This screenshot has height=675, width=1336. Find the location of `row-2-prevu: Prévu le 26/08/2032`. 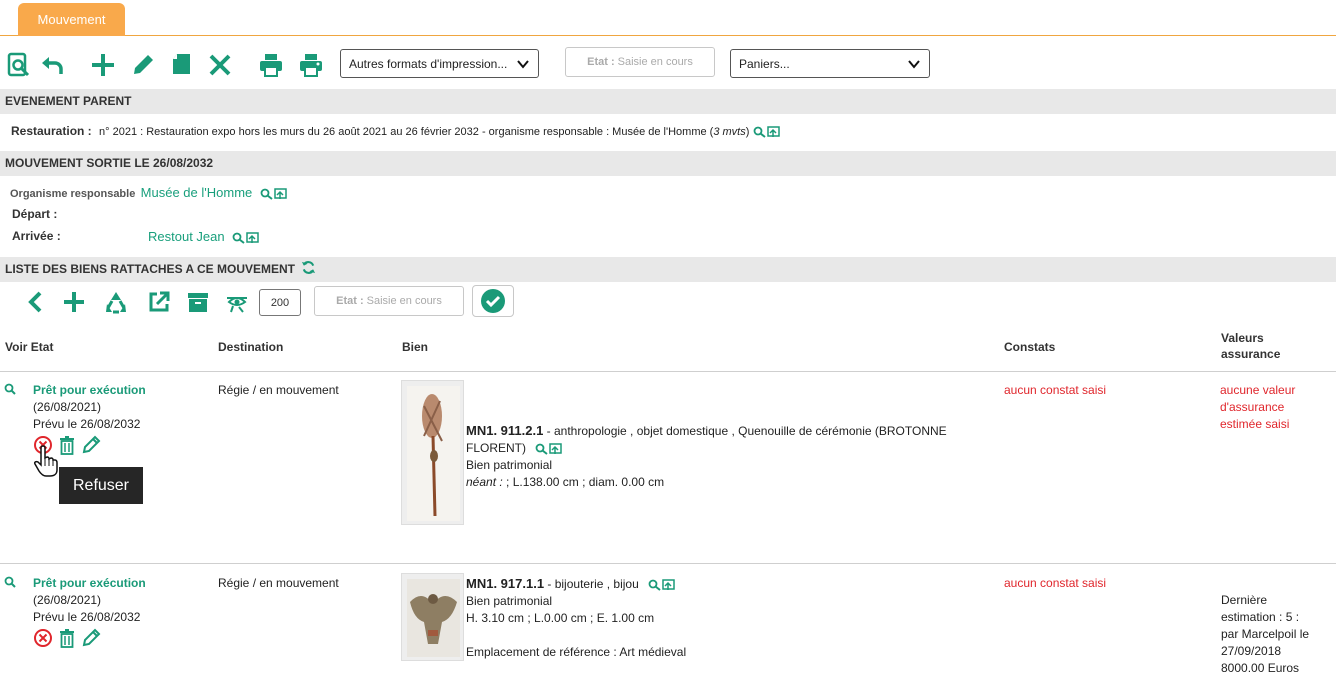

row-2-prevu: Prévu le 26/08/2032 is located at coordinates (87, 617).